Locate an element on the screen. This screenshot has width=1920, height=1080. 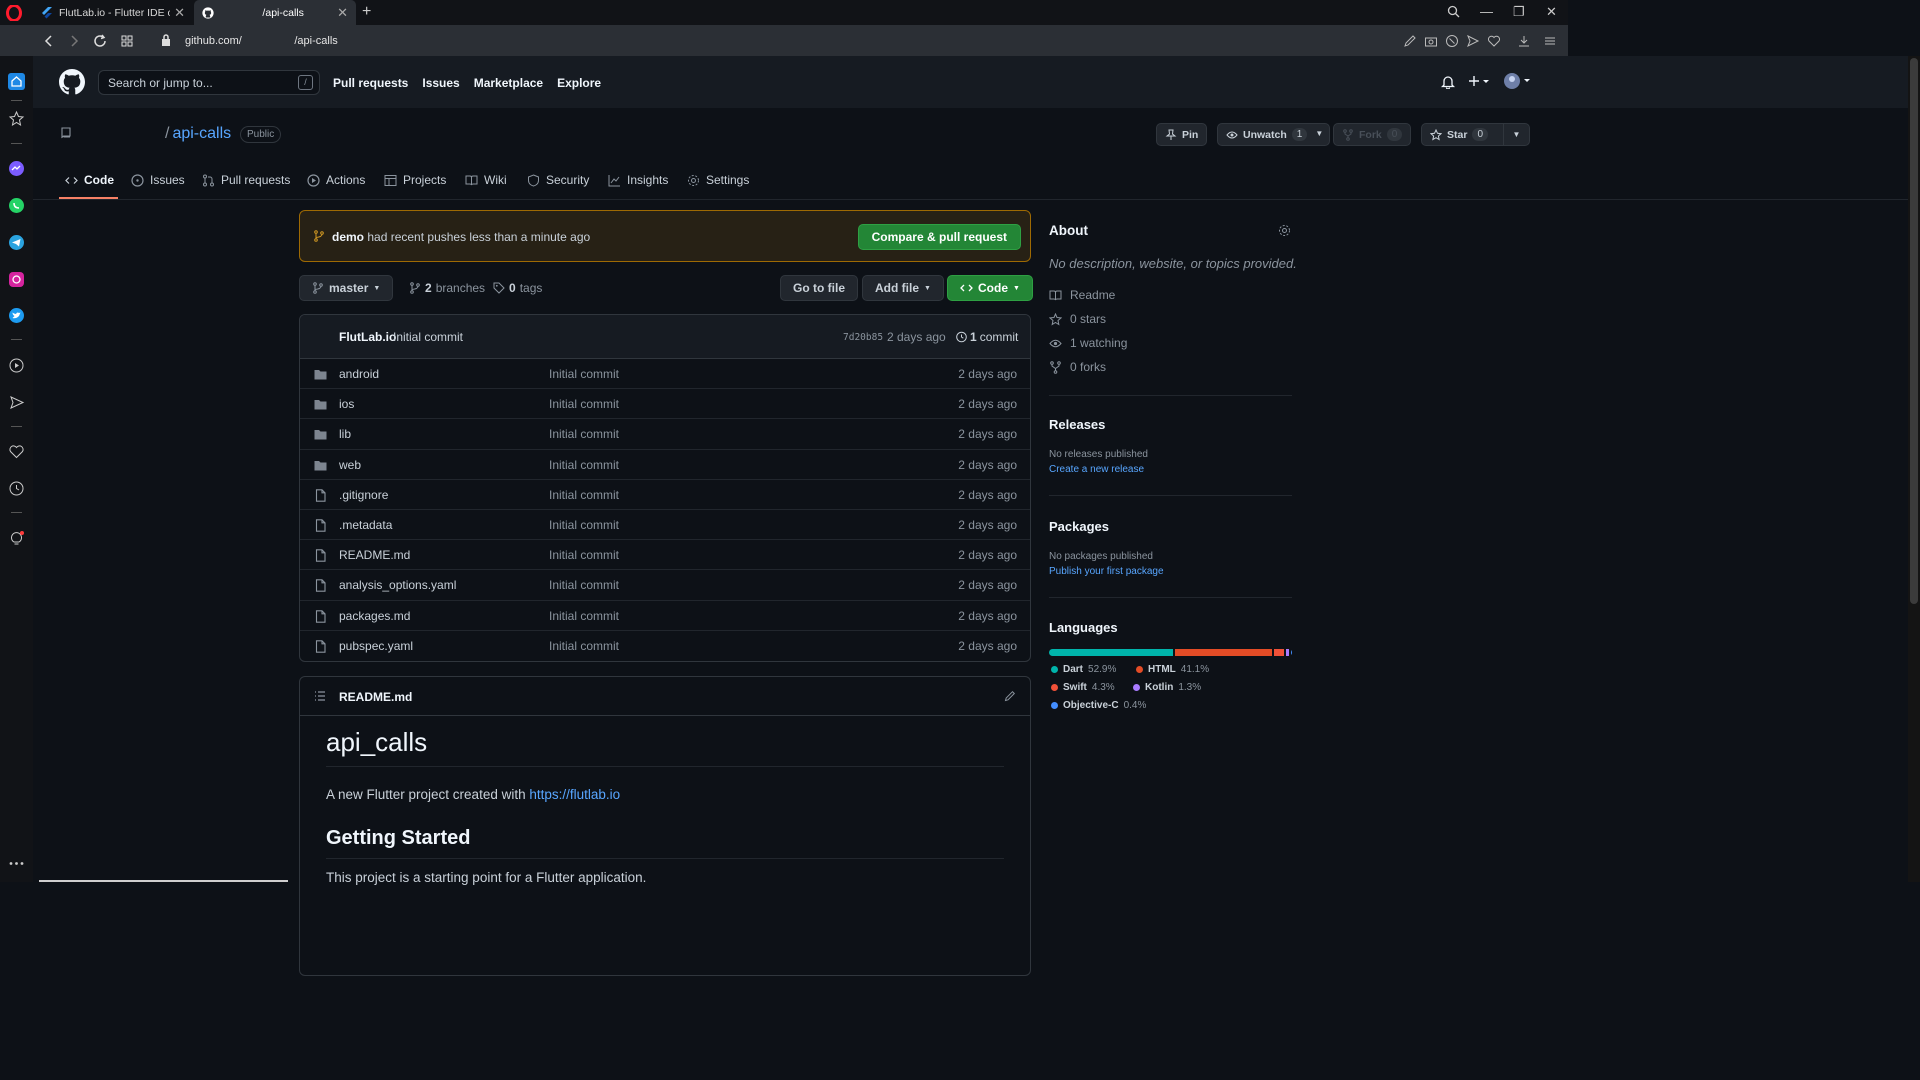
repo-name-link: api-calls is located at coordinates (201, 133).